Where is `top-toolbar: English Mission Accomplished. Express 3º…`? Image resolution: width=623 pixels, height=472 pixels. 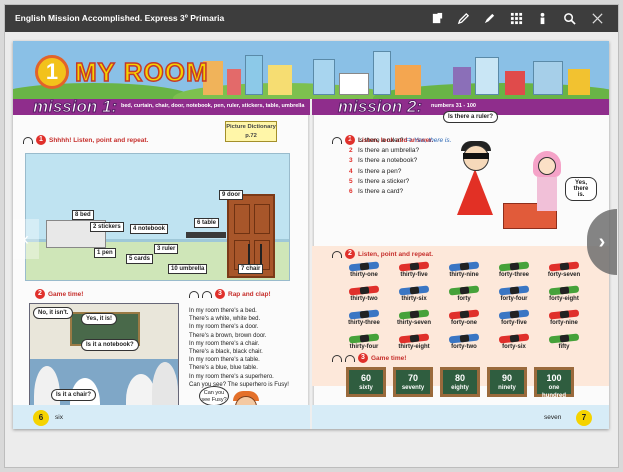
top-toolbar: English Mission Accomplished. Express 3º… is located at coordinates (311, 18).